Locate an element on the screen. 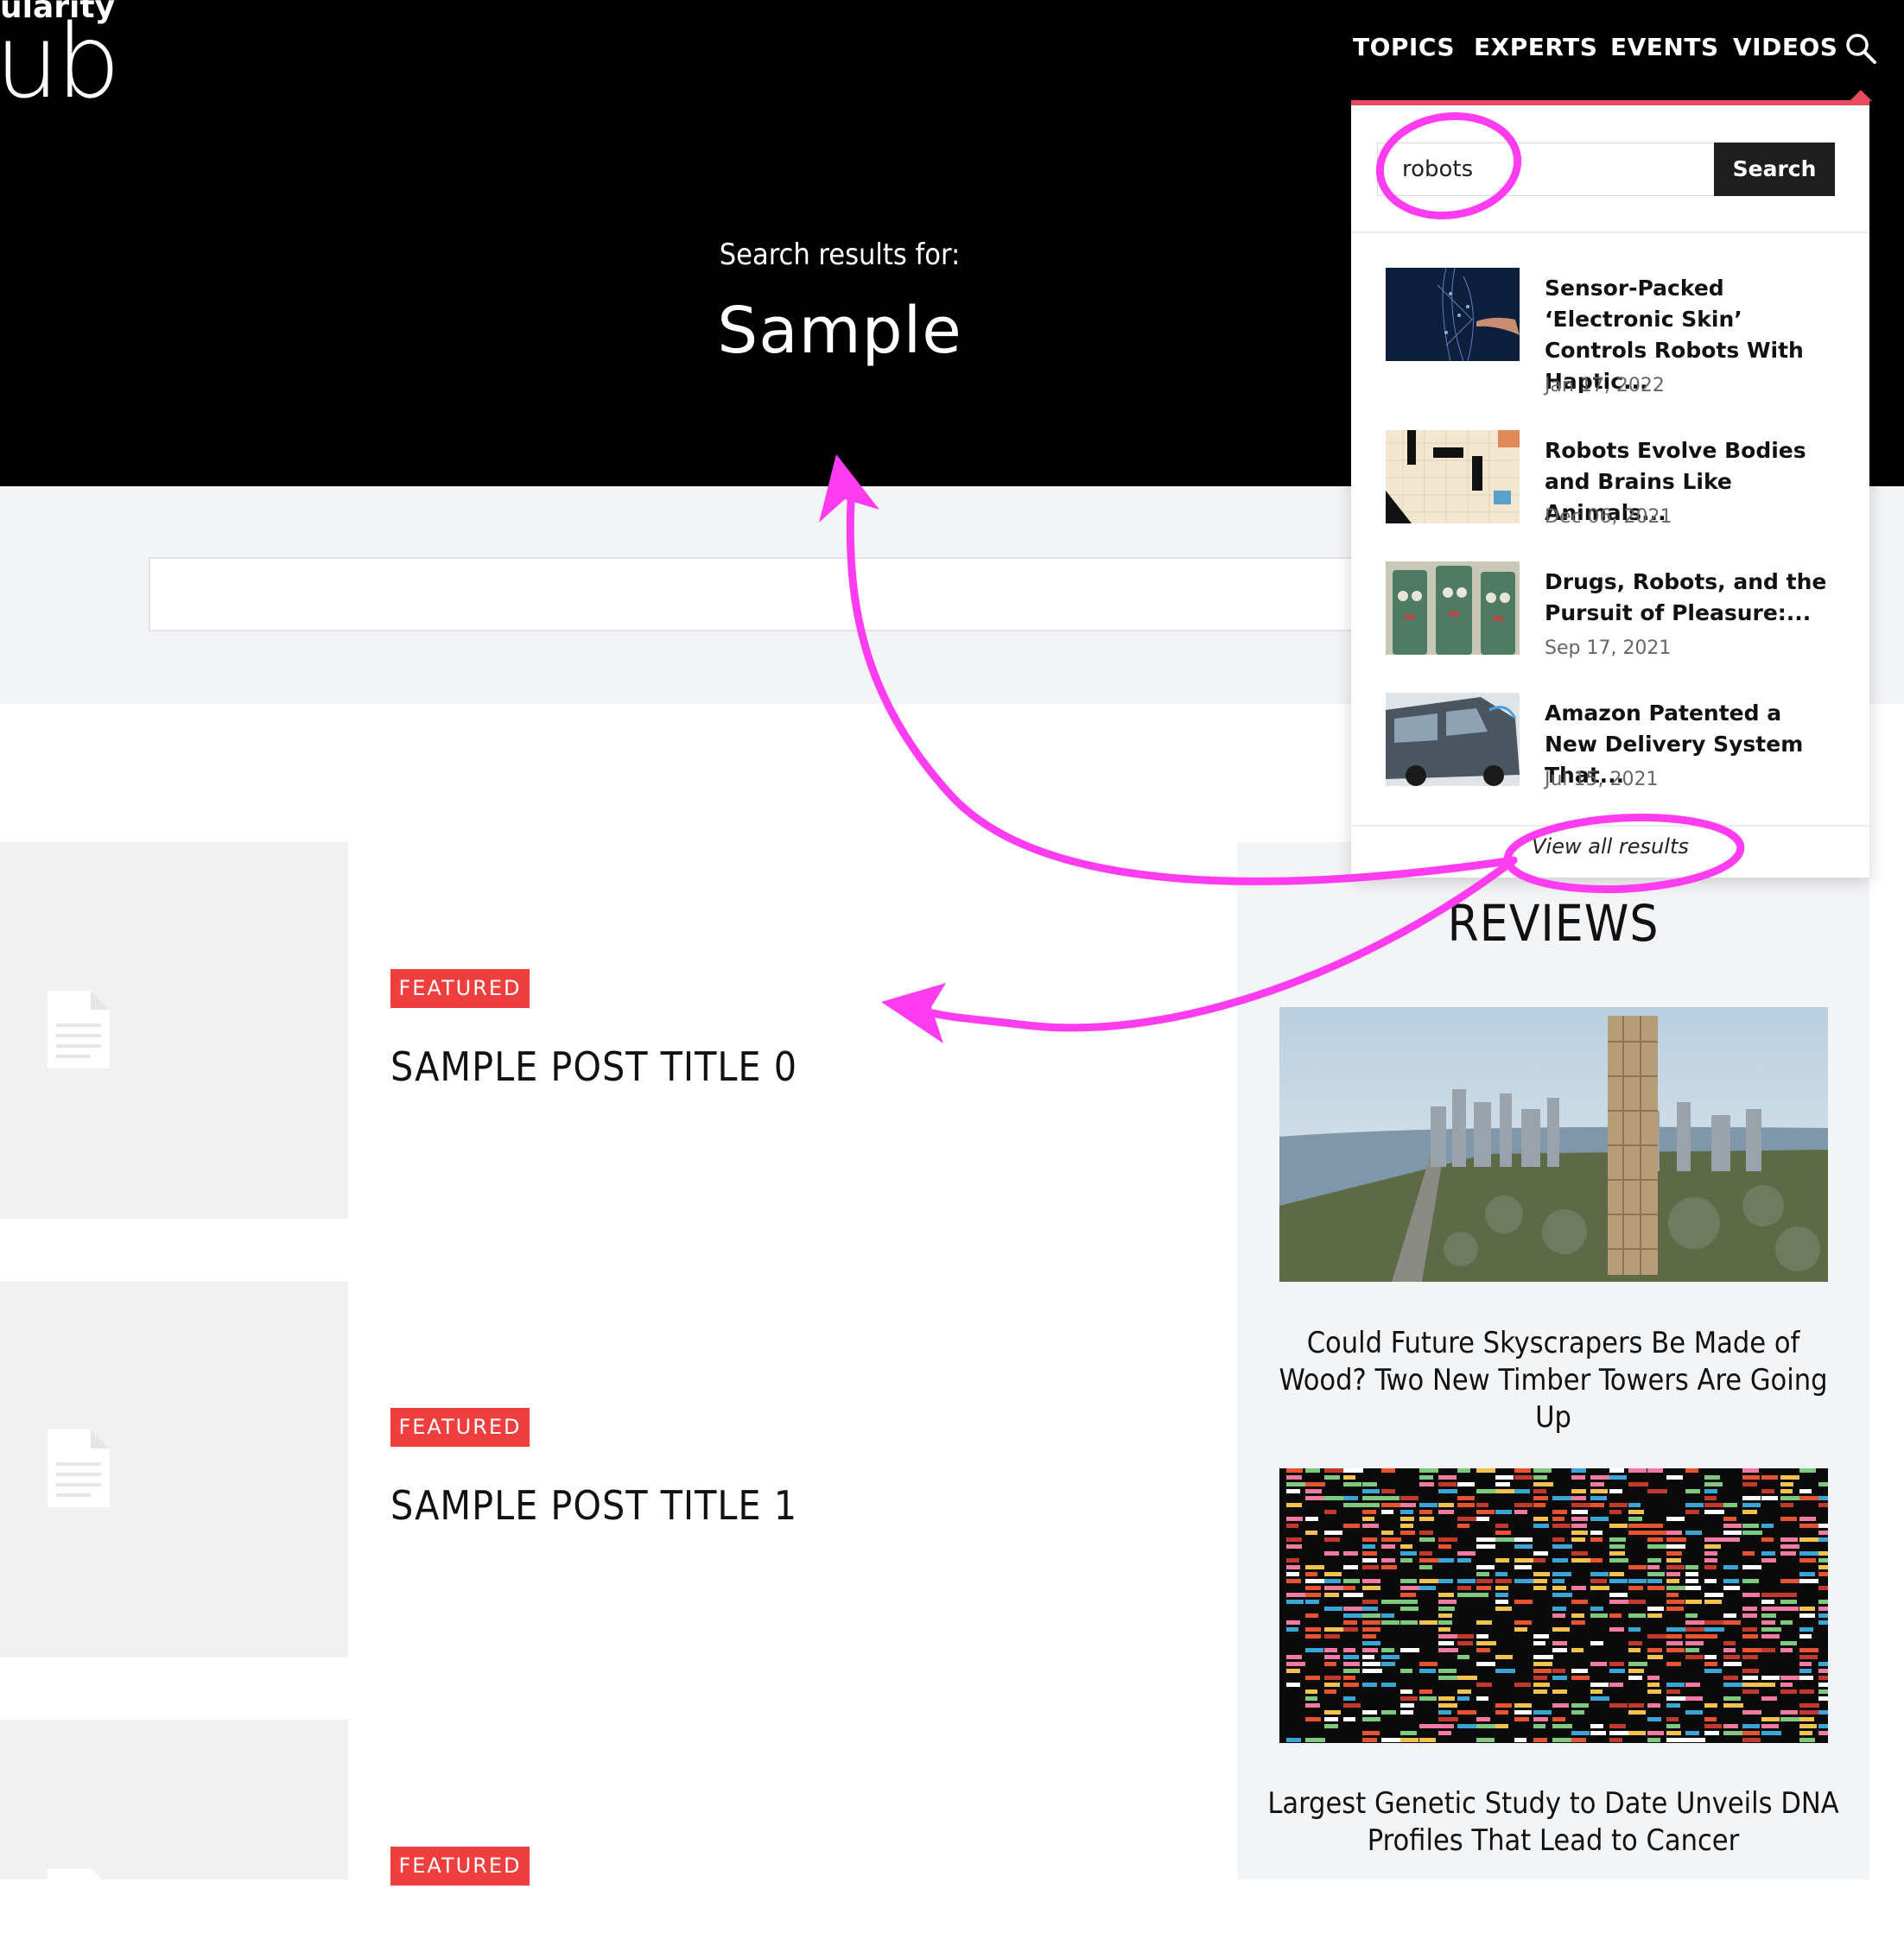 The width and height of the screenshot is (1904, 1946). arrowhead-left is located at coordinates (914, 1013).